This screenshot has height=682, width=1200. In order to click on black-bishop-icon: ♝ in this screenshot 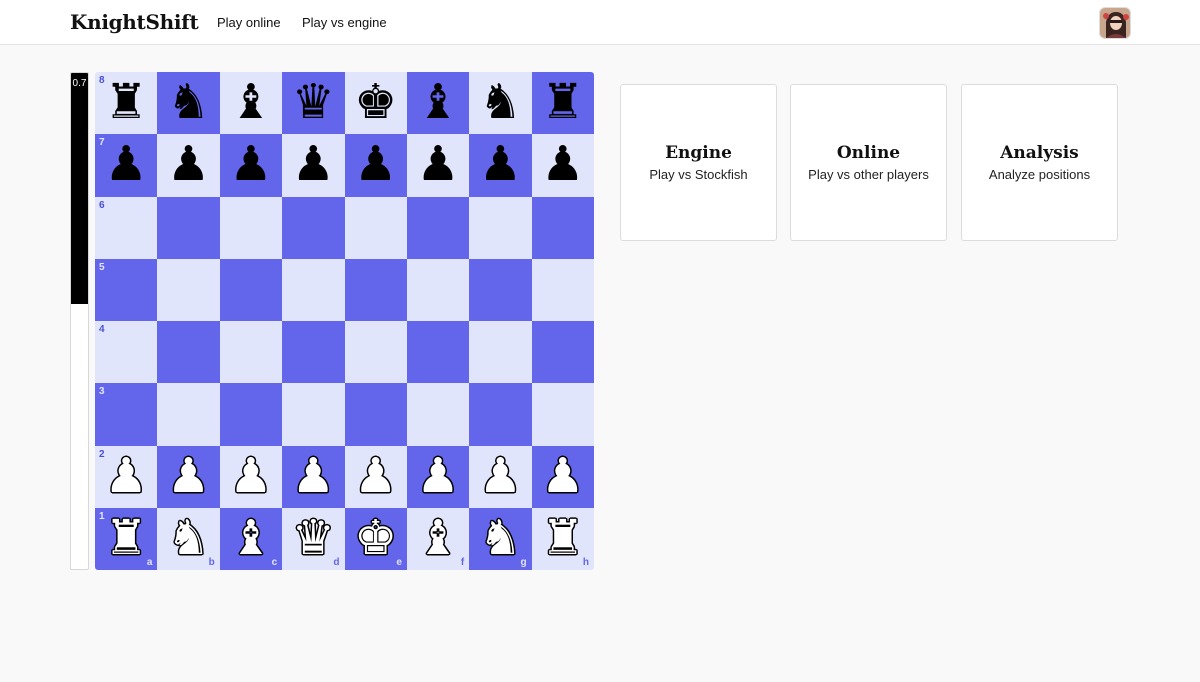, I will do `click(438, 102)`.